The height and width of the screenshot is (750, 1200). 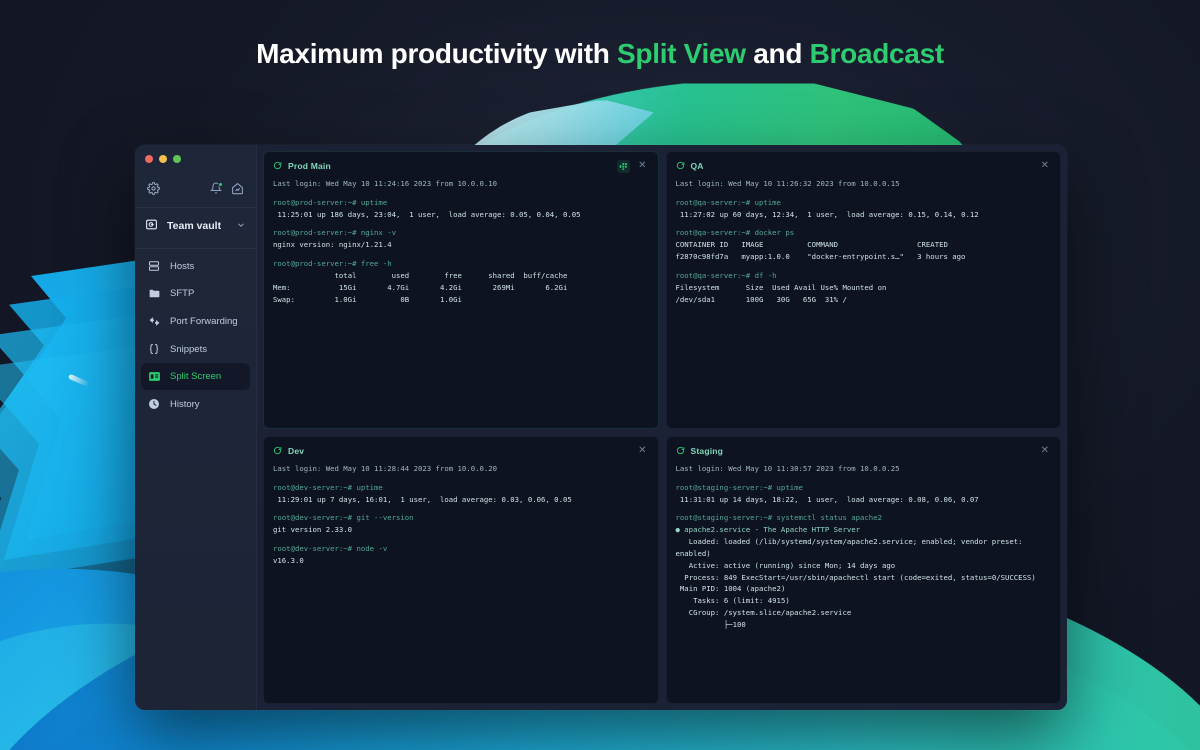 I want to click on terminal-line: git version 2.33.0, so click(x=313, y=530).